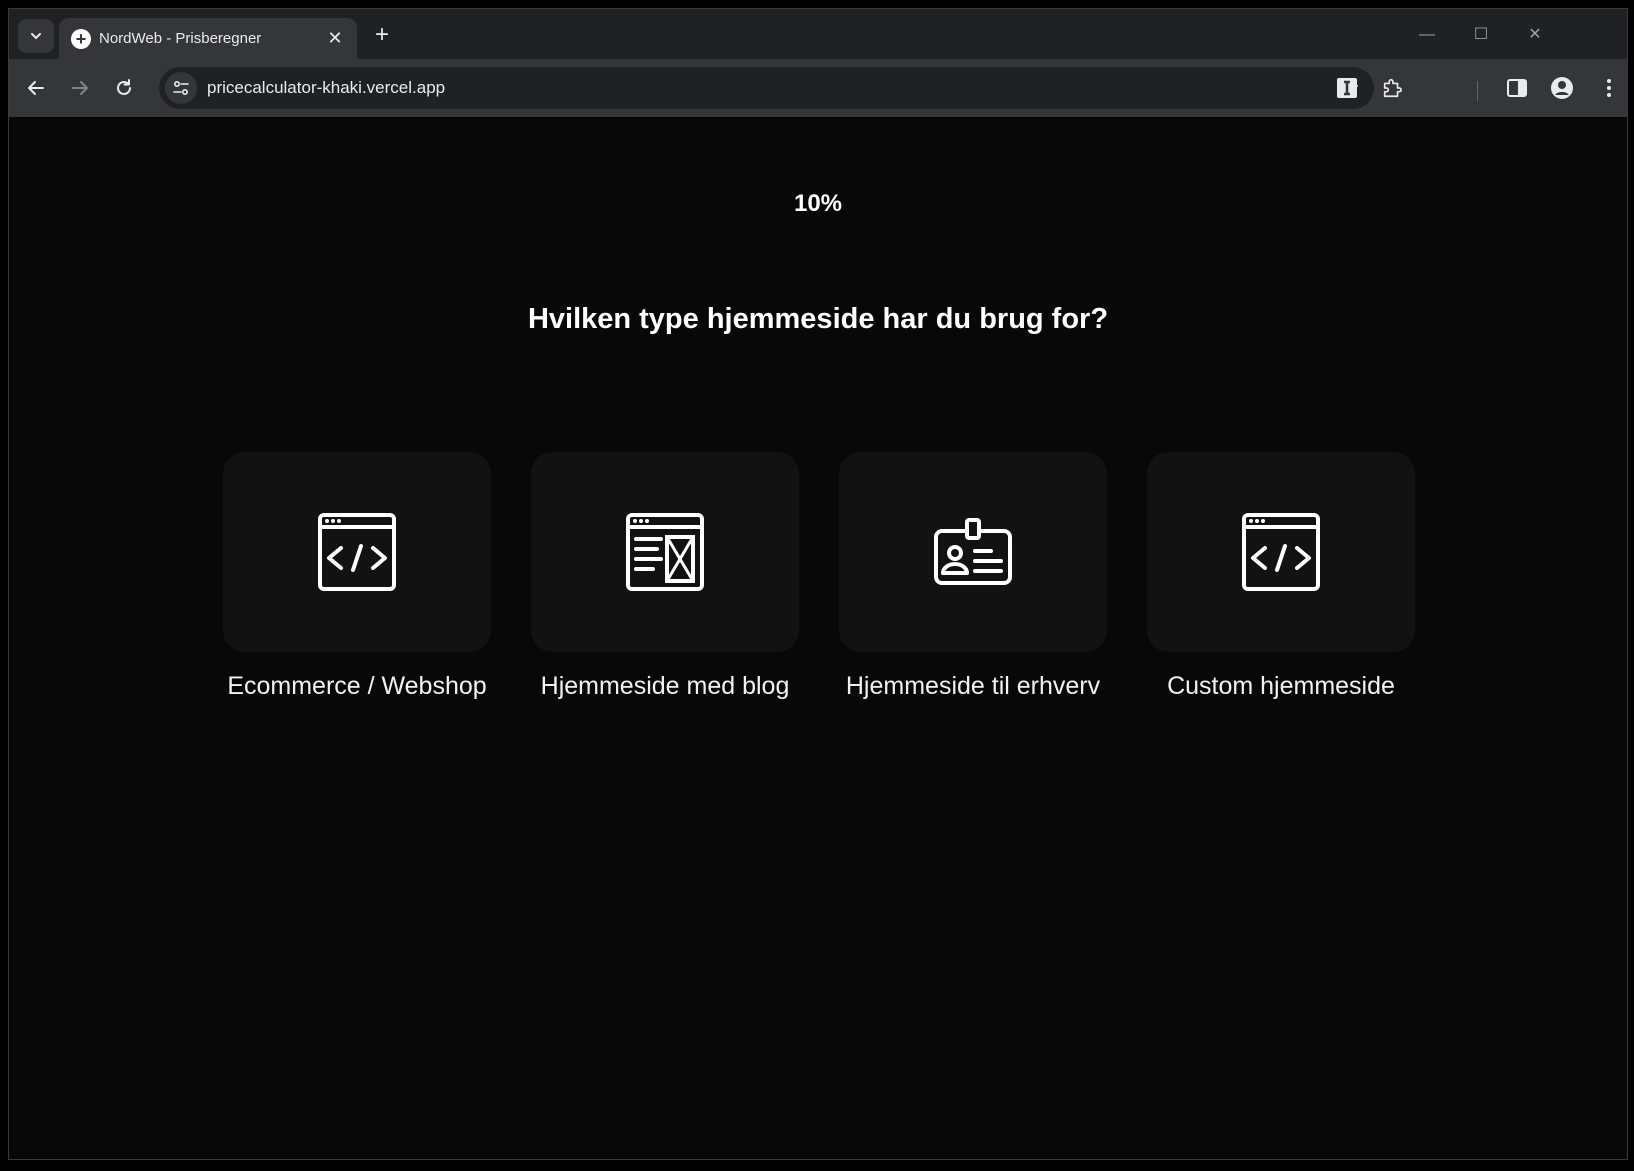  What do you see at coordinates (818, 34) in the screenshot?
I see `tab-strip: + NordWeb - Prisberegner ✕ + — ☐ ✕` at bounding box center [818, 34].